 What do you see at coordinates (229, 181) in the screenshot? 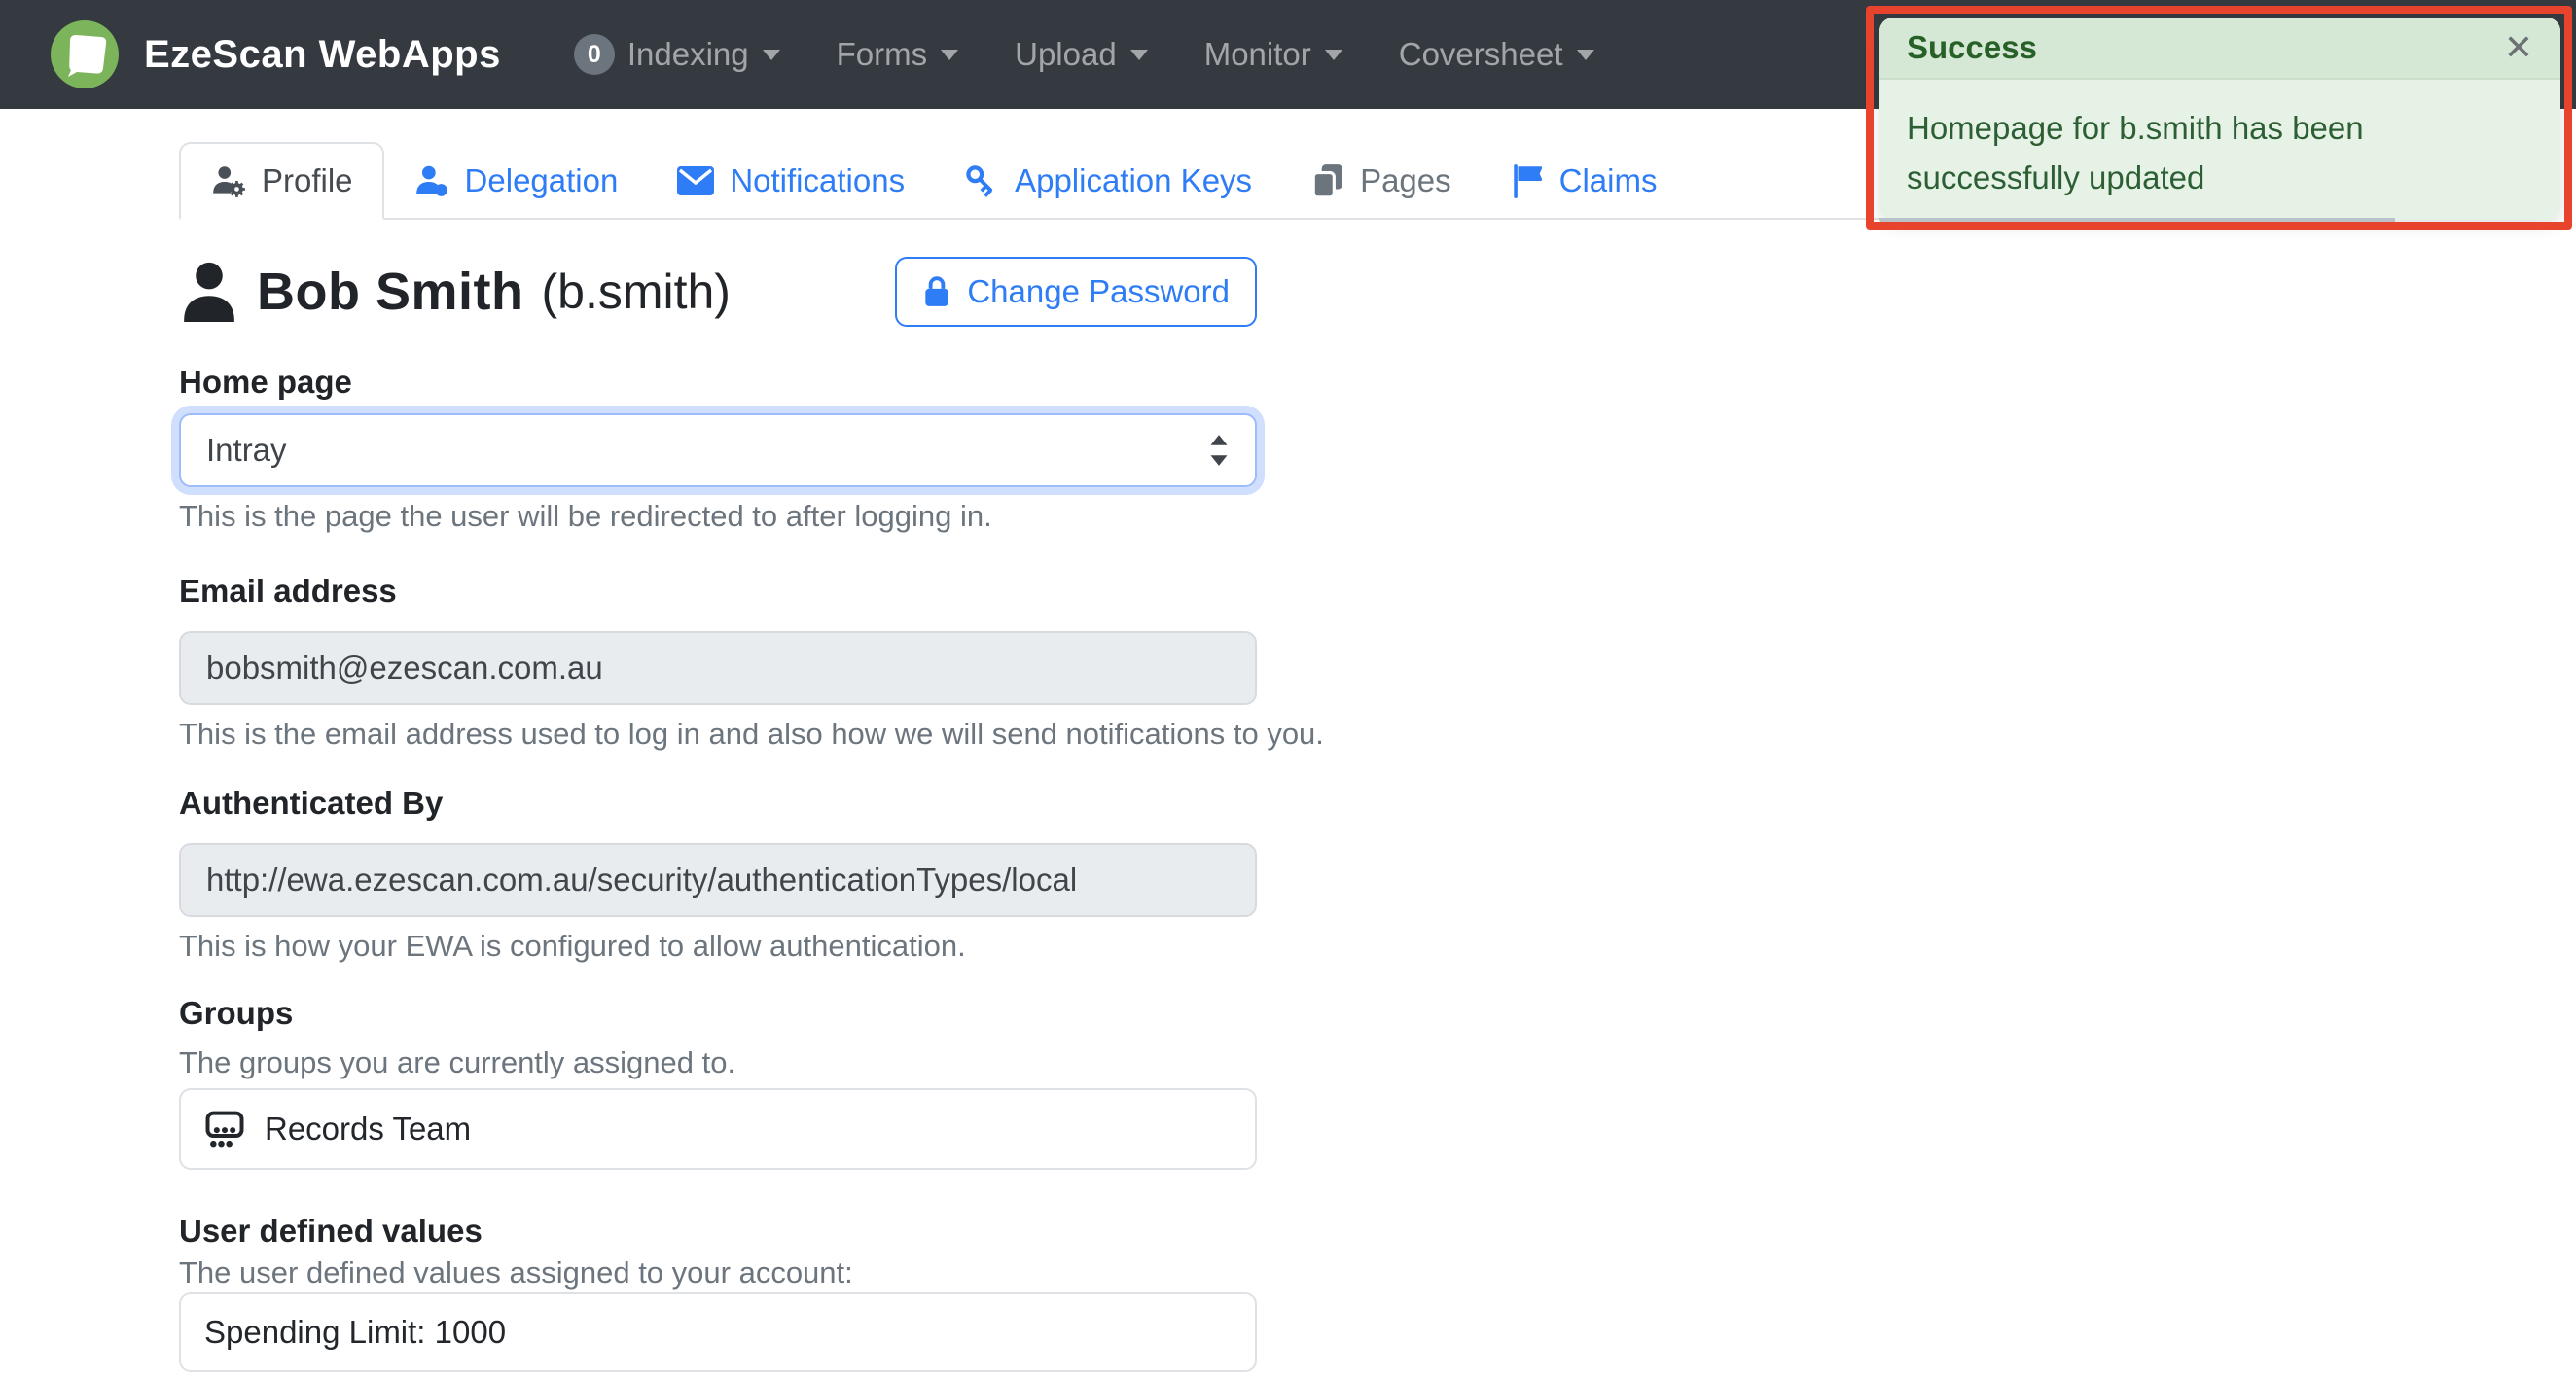
I see `person-gear-icon` at bounding box center [229, 181].